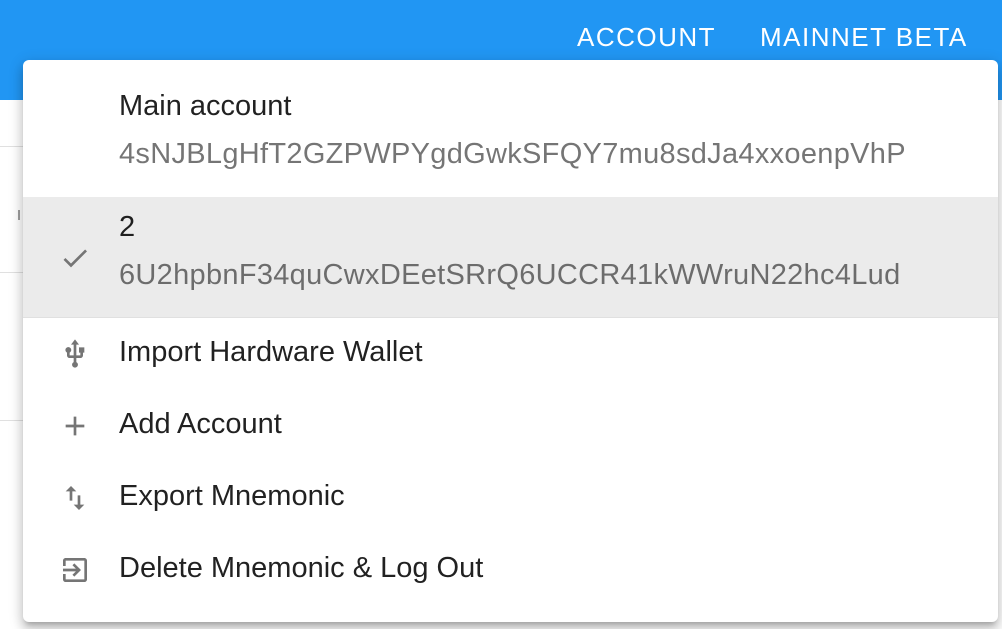 This screenshot has height=629, width=1002. I want to click on action-label: Import Hardware Wallet, so click(271, 352).